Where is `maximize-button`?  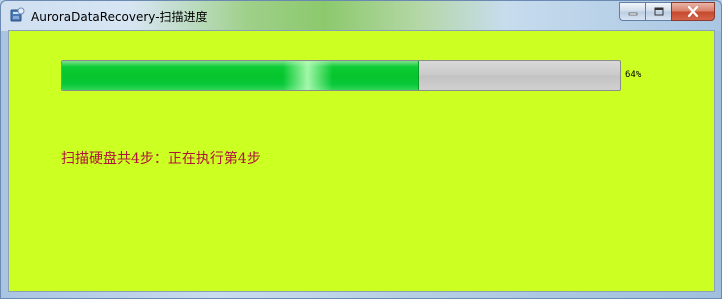 maximize-button is located at coordinates (658, 11).